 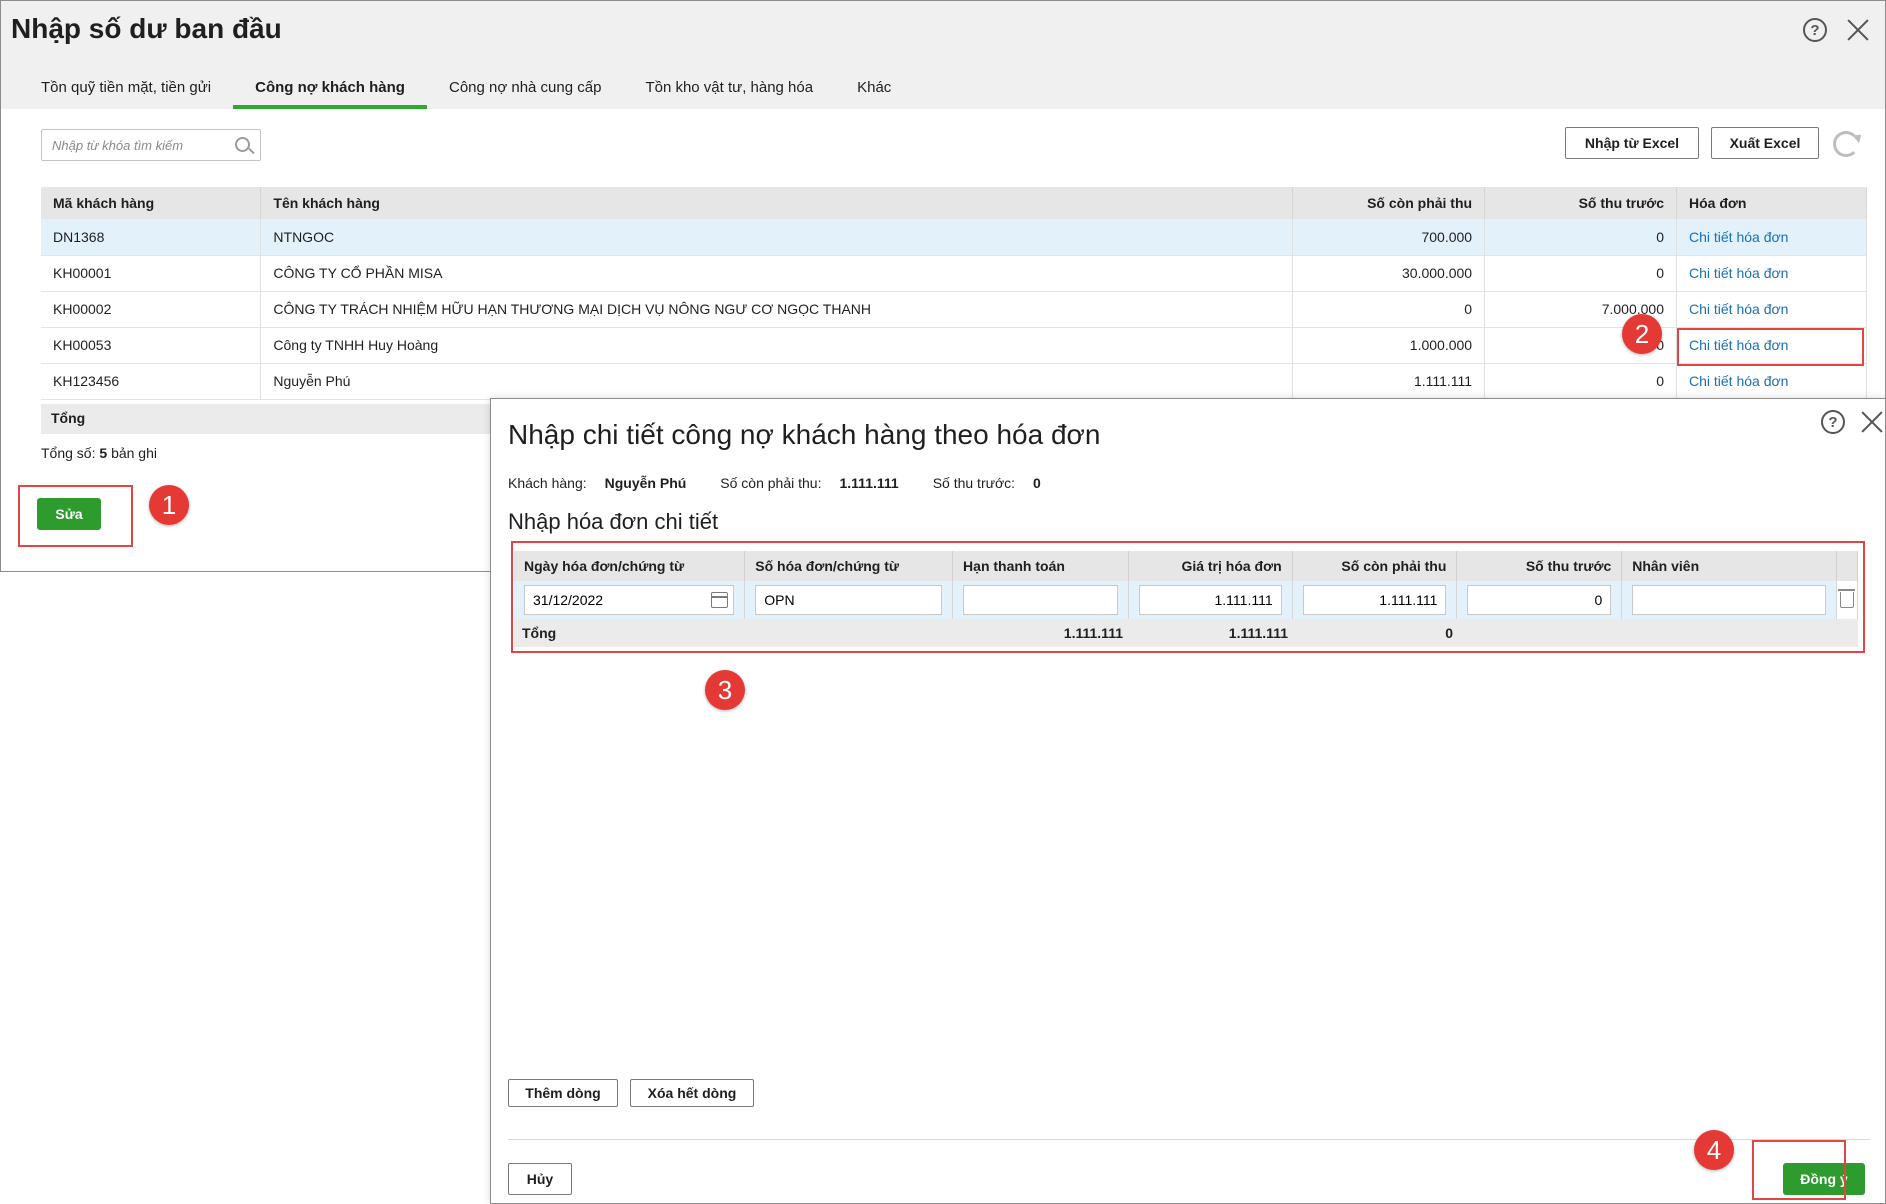 I want to click on cell-receivable: 1.111.111, so click(x=1389, y=381).